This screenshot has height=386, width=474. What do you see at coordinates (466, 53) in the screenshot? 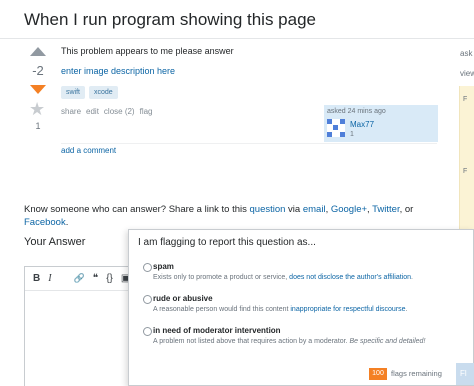
I see `sidebar-asked-label: ask` at bounding box center [466, 53].